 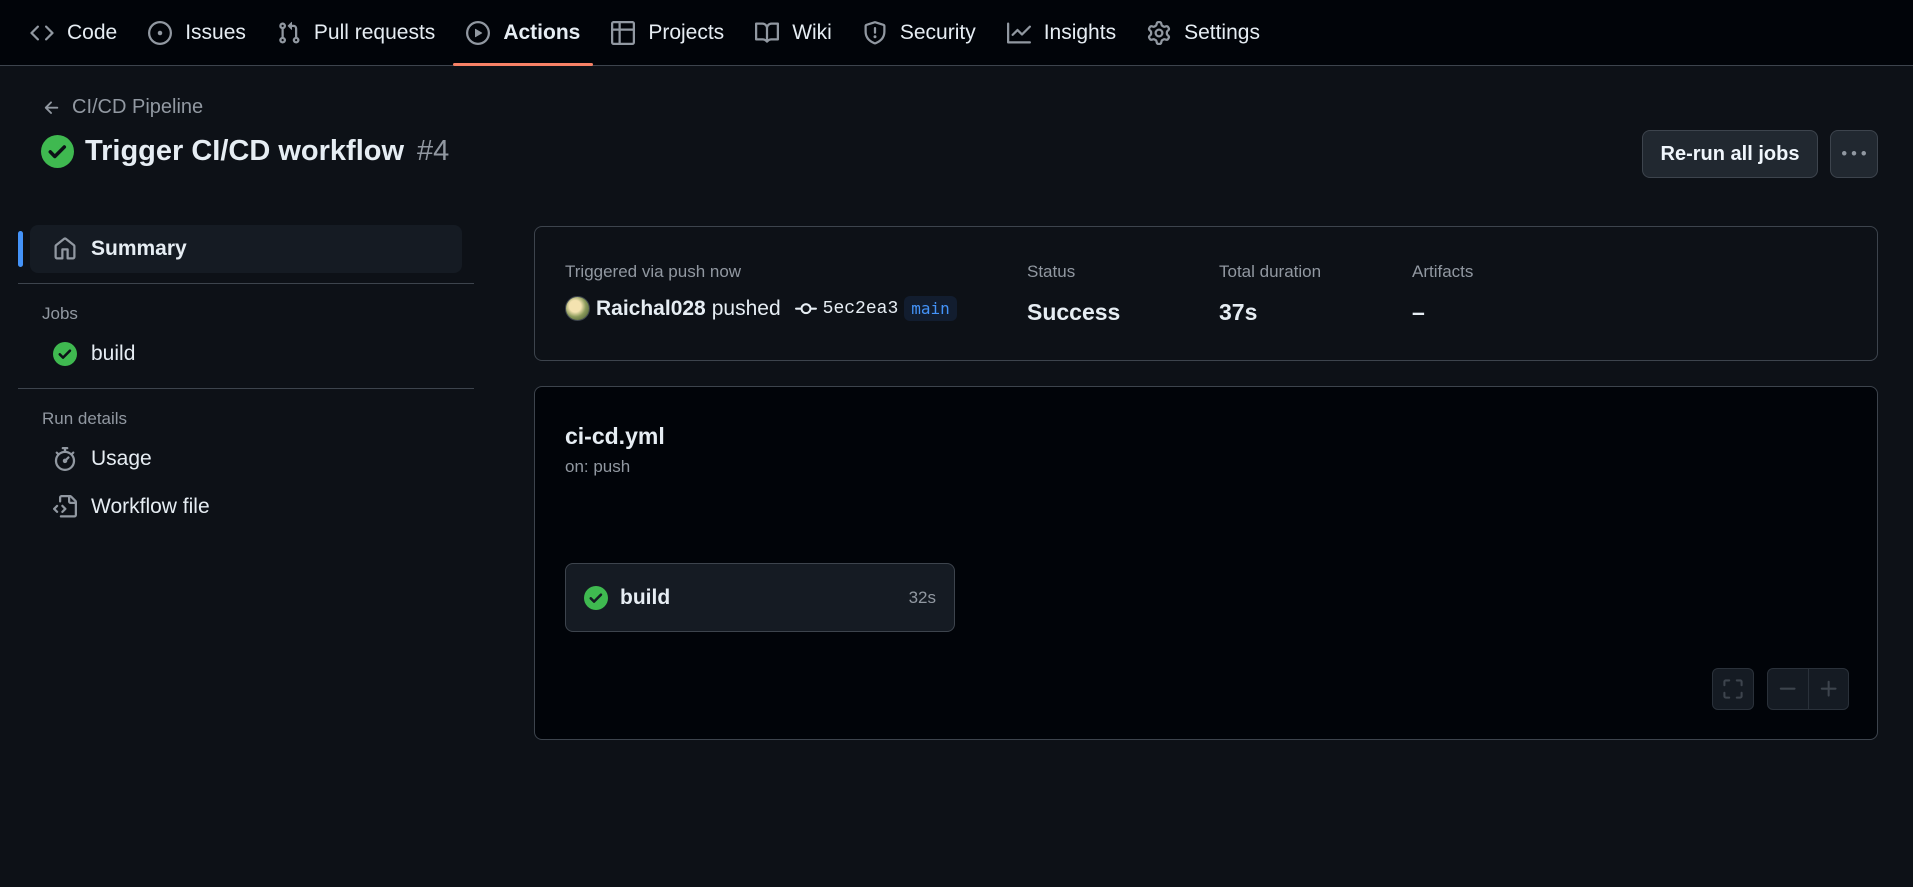 What do you see at coordinates (138, 107) in the screenshot?
I see `back-link-label: CI/CD Pipeline` at bounding box center [138, 107].